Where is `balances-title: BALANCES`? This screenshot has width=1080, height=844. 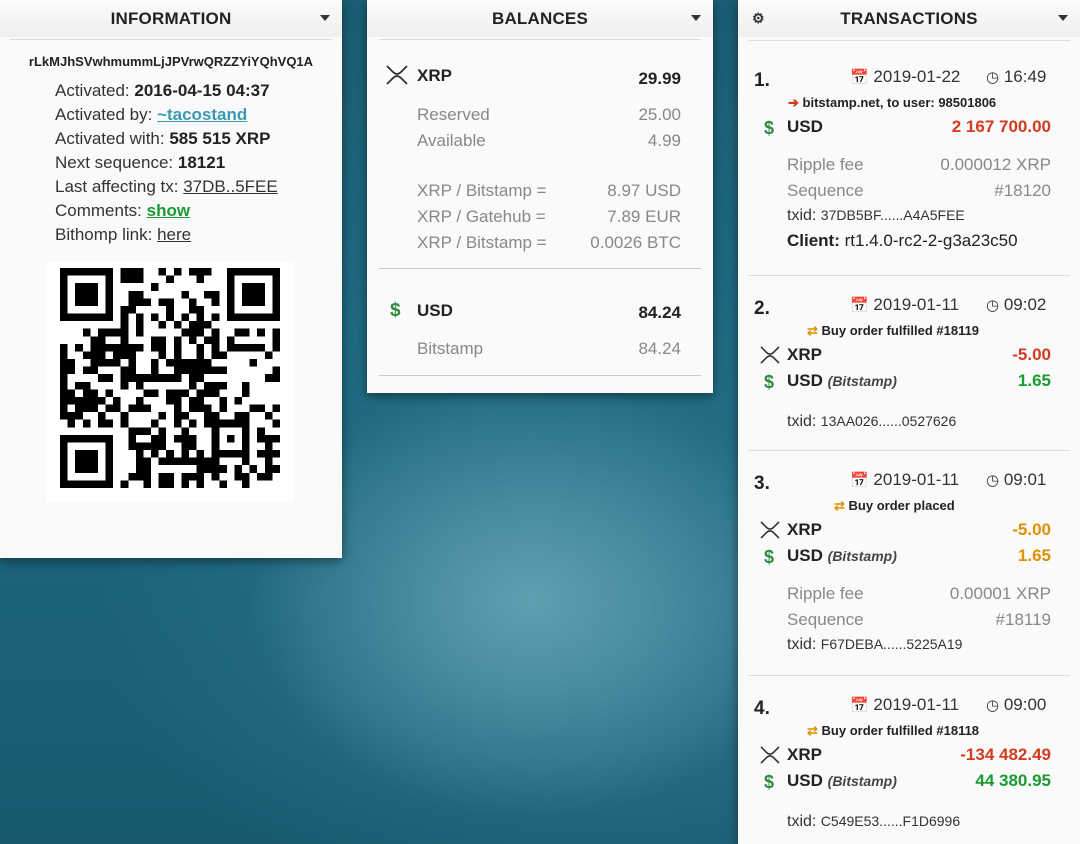 balances-title: BALANCES is located at coordinates (540, 18).